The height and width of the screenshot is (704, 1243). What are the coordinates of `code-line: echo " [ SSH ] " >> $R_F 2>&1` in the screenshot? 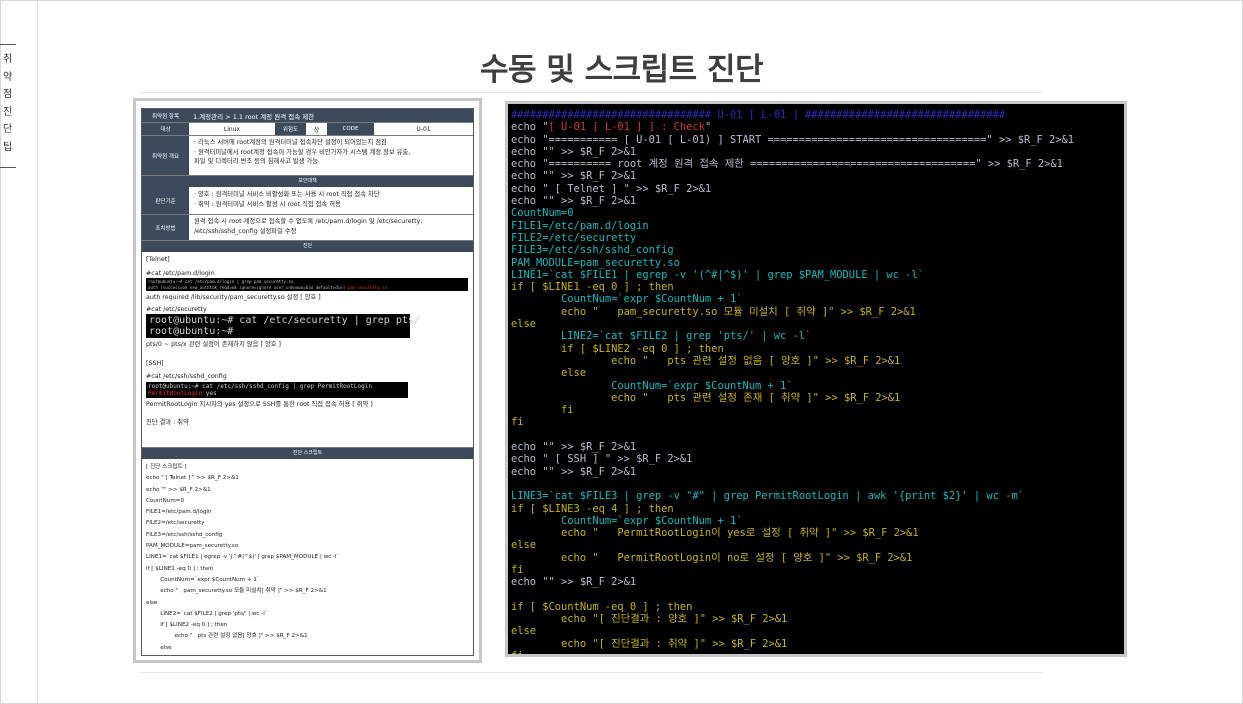 It's located at (602, 459).